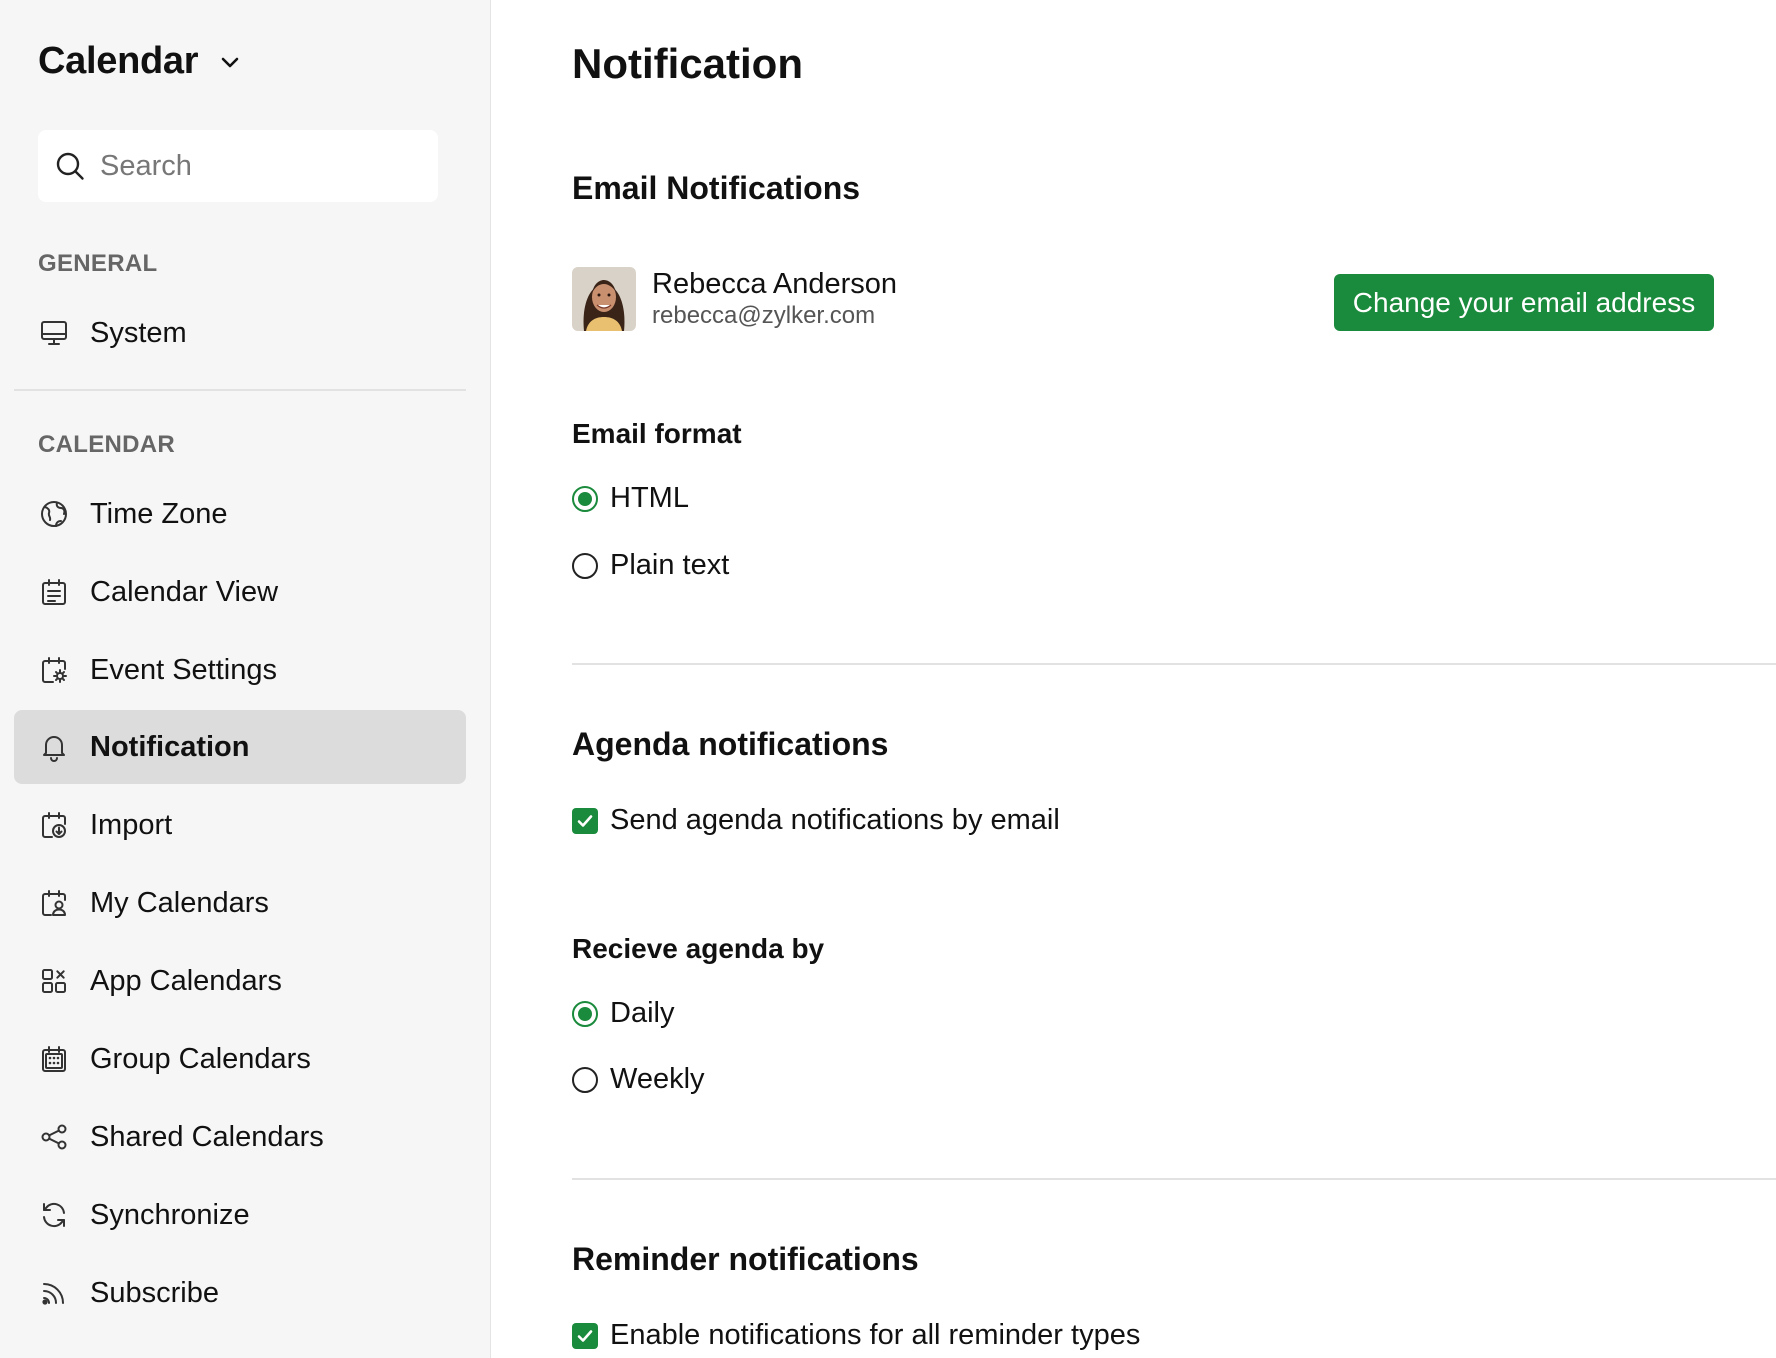  I want to click on radio-label: HTML, so click(649, 498).